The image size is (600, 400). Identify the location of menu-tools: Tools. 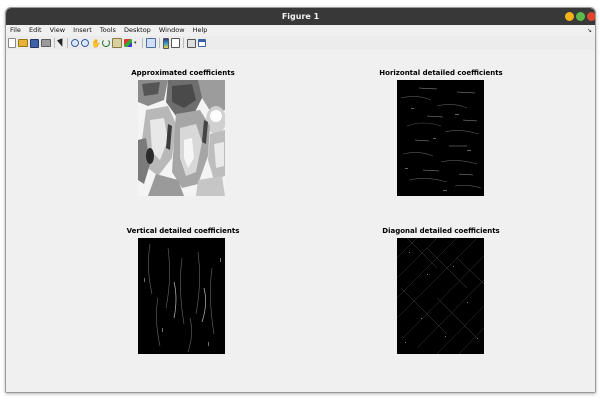
(108, 30).